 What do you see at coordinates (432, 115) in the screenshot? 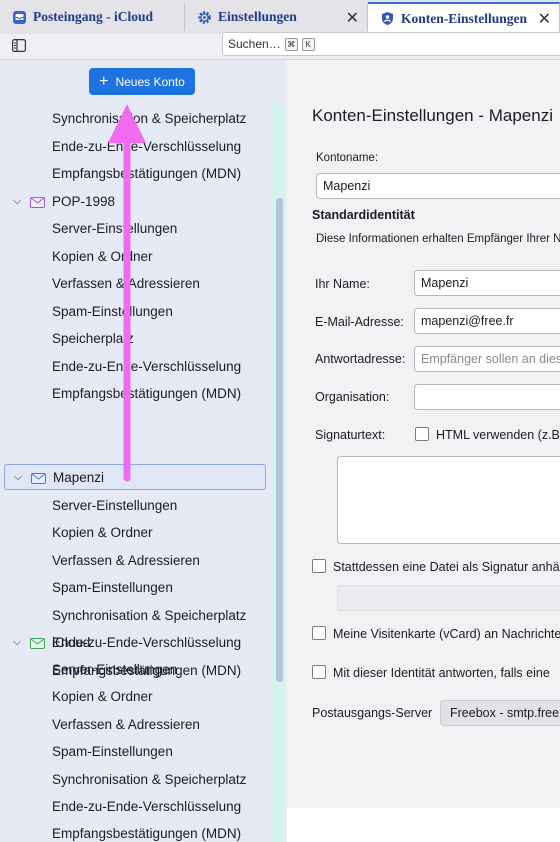
I see `page-title: Konten-Einstellungen - Mapenzi` at bounding box center [432, 115].